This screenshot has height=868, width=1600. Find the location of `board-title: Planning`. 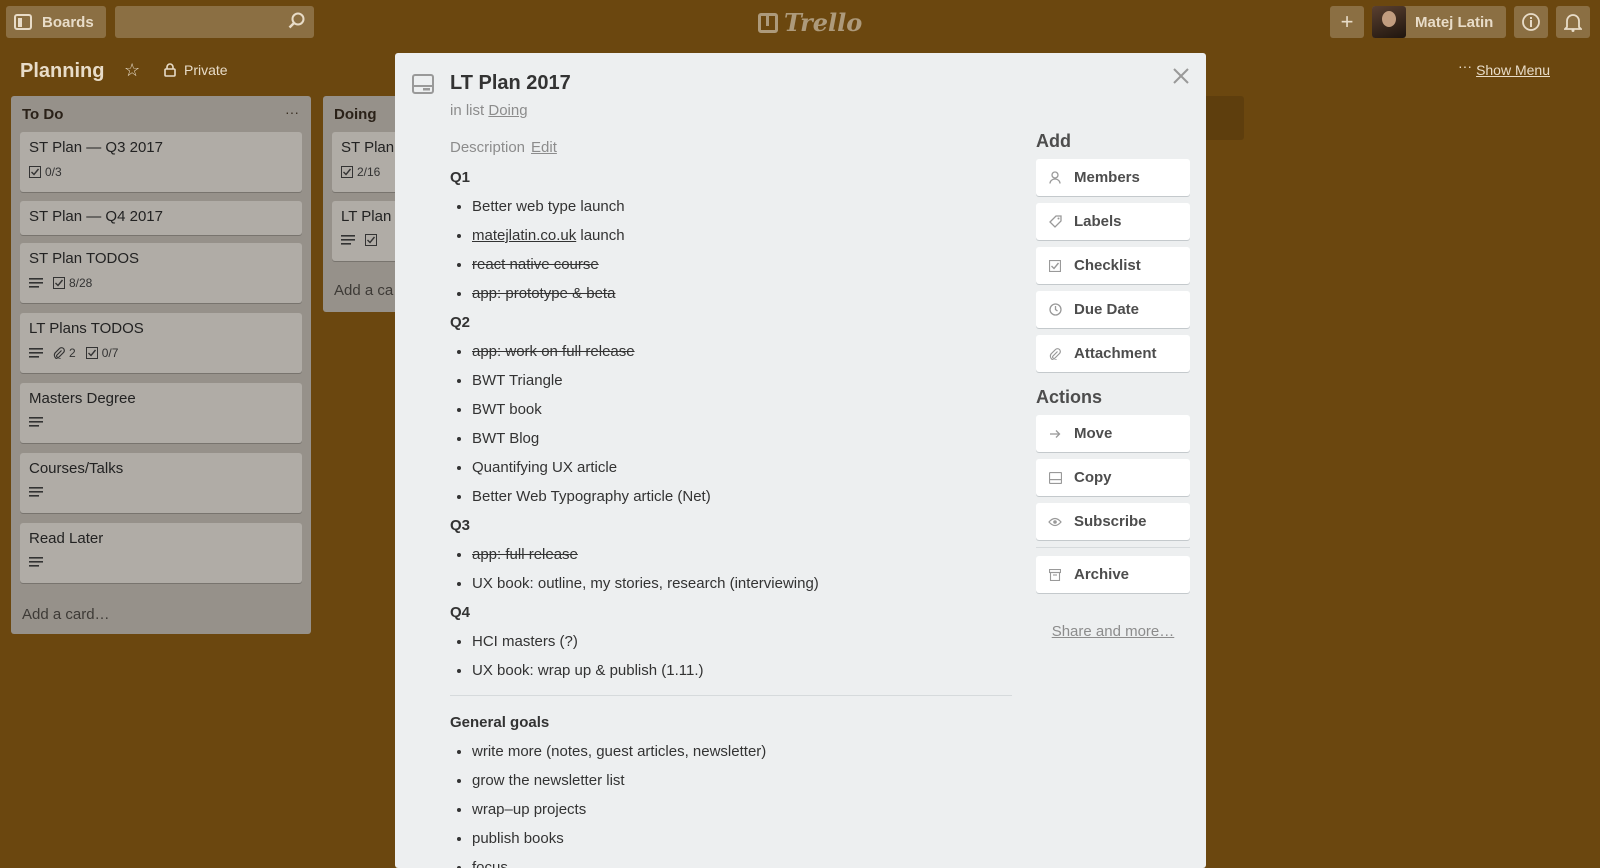

board-title: Planning is located at coordinates (62, 71).